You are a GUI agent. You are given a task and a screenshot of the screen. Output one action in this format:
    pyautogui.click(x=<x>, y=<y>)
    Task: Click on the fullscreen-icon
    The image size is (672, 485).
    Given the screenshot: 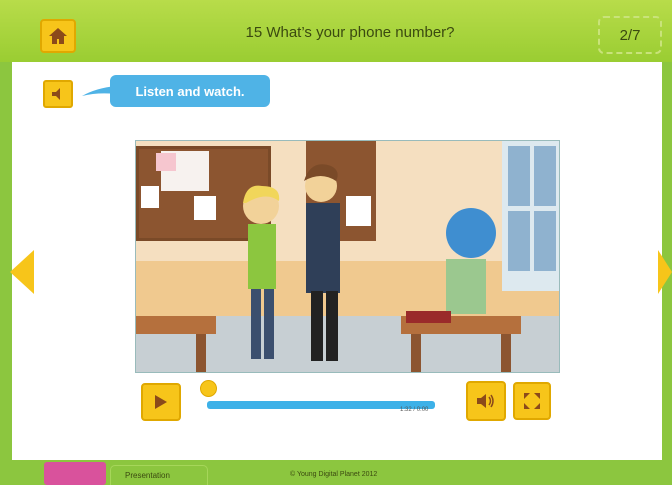 What is the action you would take?
    pyautogui.click(x=532, y=401)
    